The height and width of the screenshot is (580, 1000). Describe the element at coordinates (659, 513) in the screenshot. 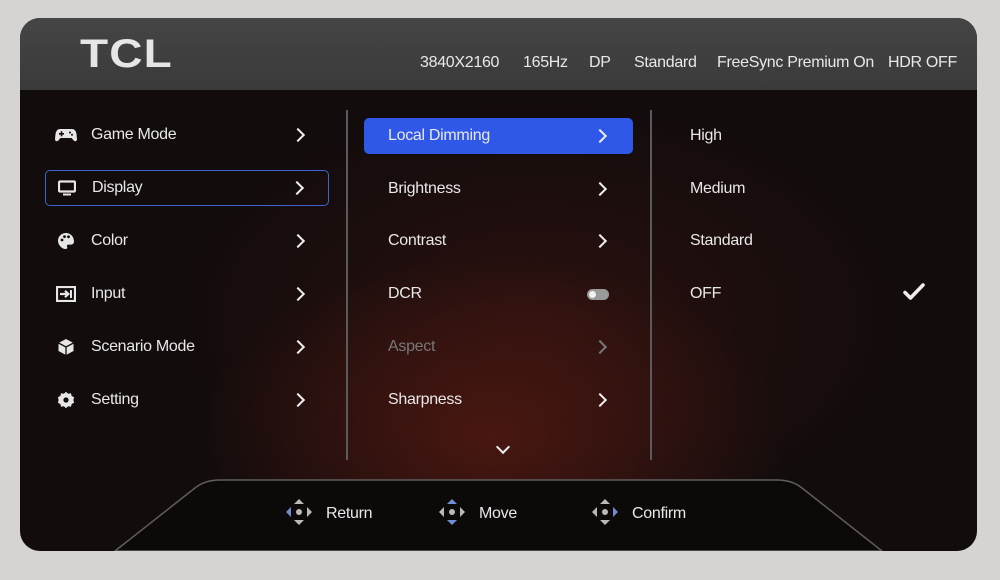

I see `confirm-label: Confirm` at that location.